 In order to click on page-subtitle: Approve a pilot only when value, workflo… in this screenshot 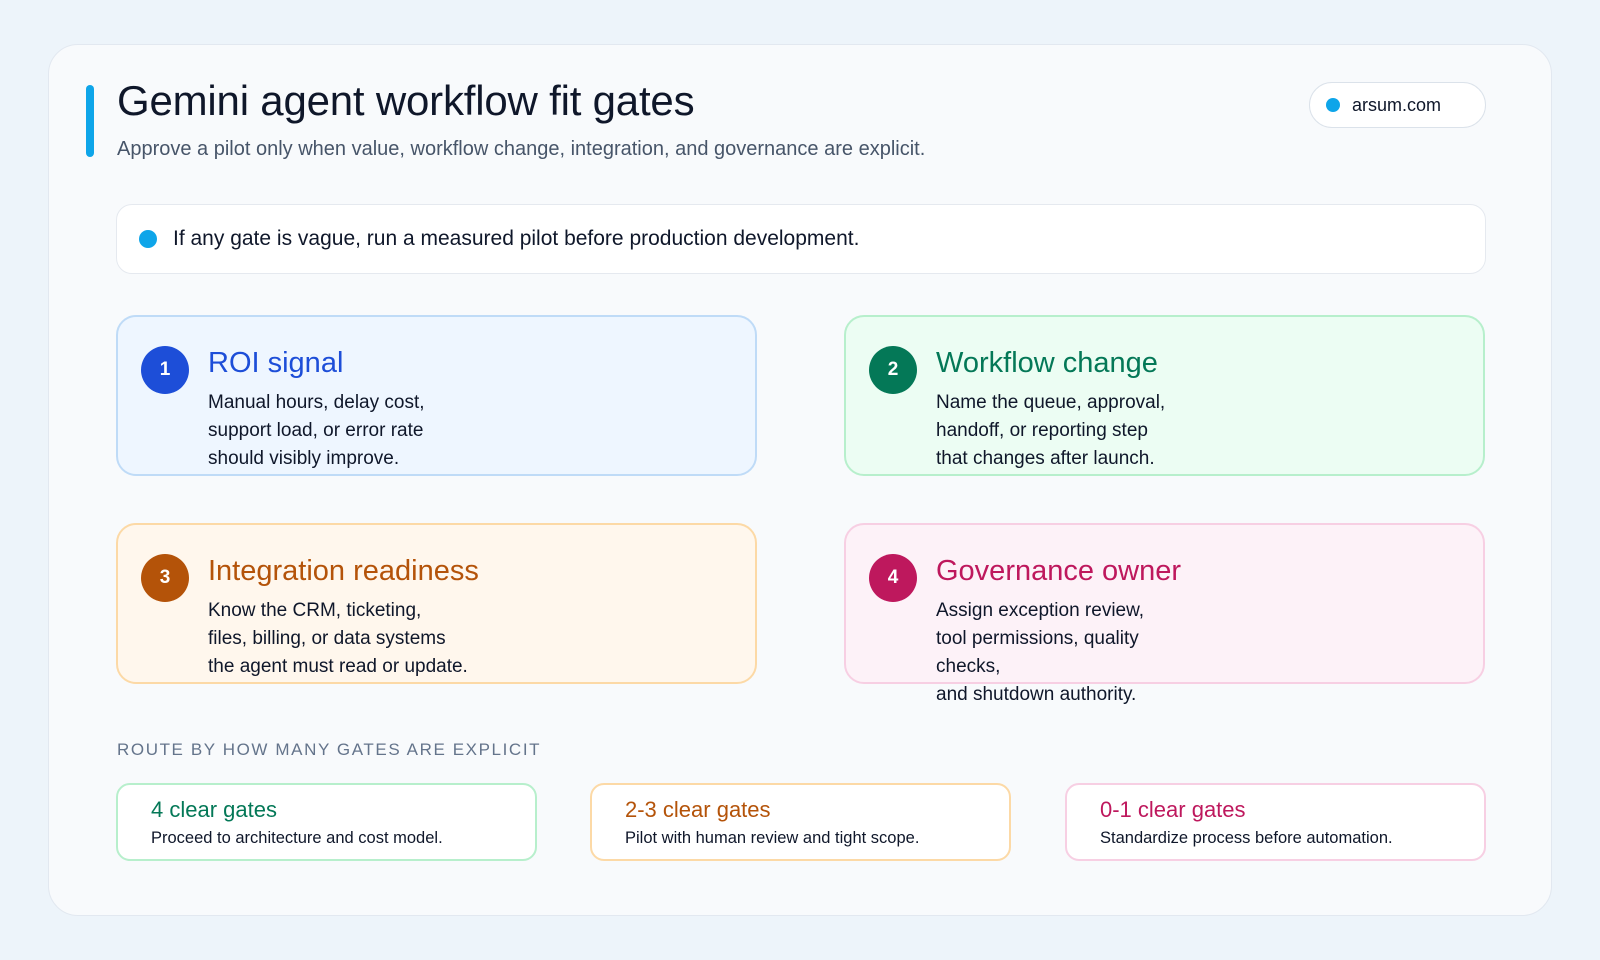, I will do `click(521, 149)`.